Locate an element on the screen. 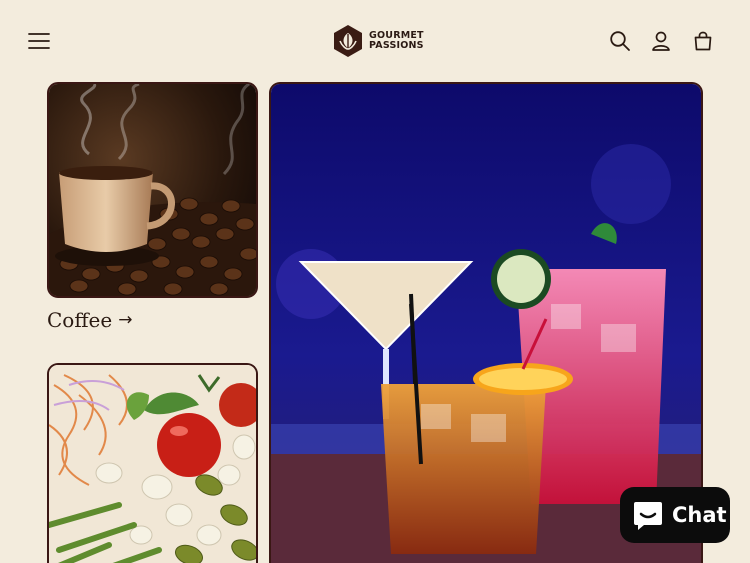 The height and width of the screenshot is (563, 750). logo-emblem-icon is located at coordinates (348, 41).